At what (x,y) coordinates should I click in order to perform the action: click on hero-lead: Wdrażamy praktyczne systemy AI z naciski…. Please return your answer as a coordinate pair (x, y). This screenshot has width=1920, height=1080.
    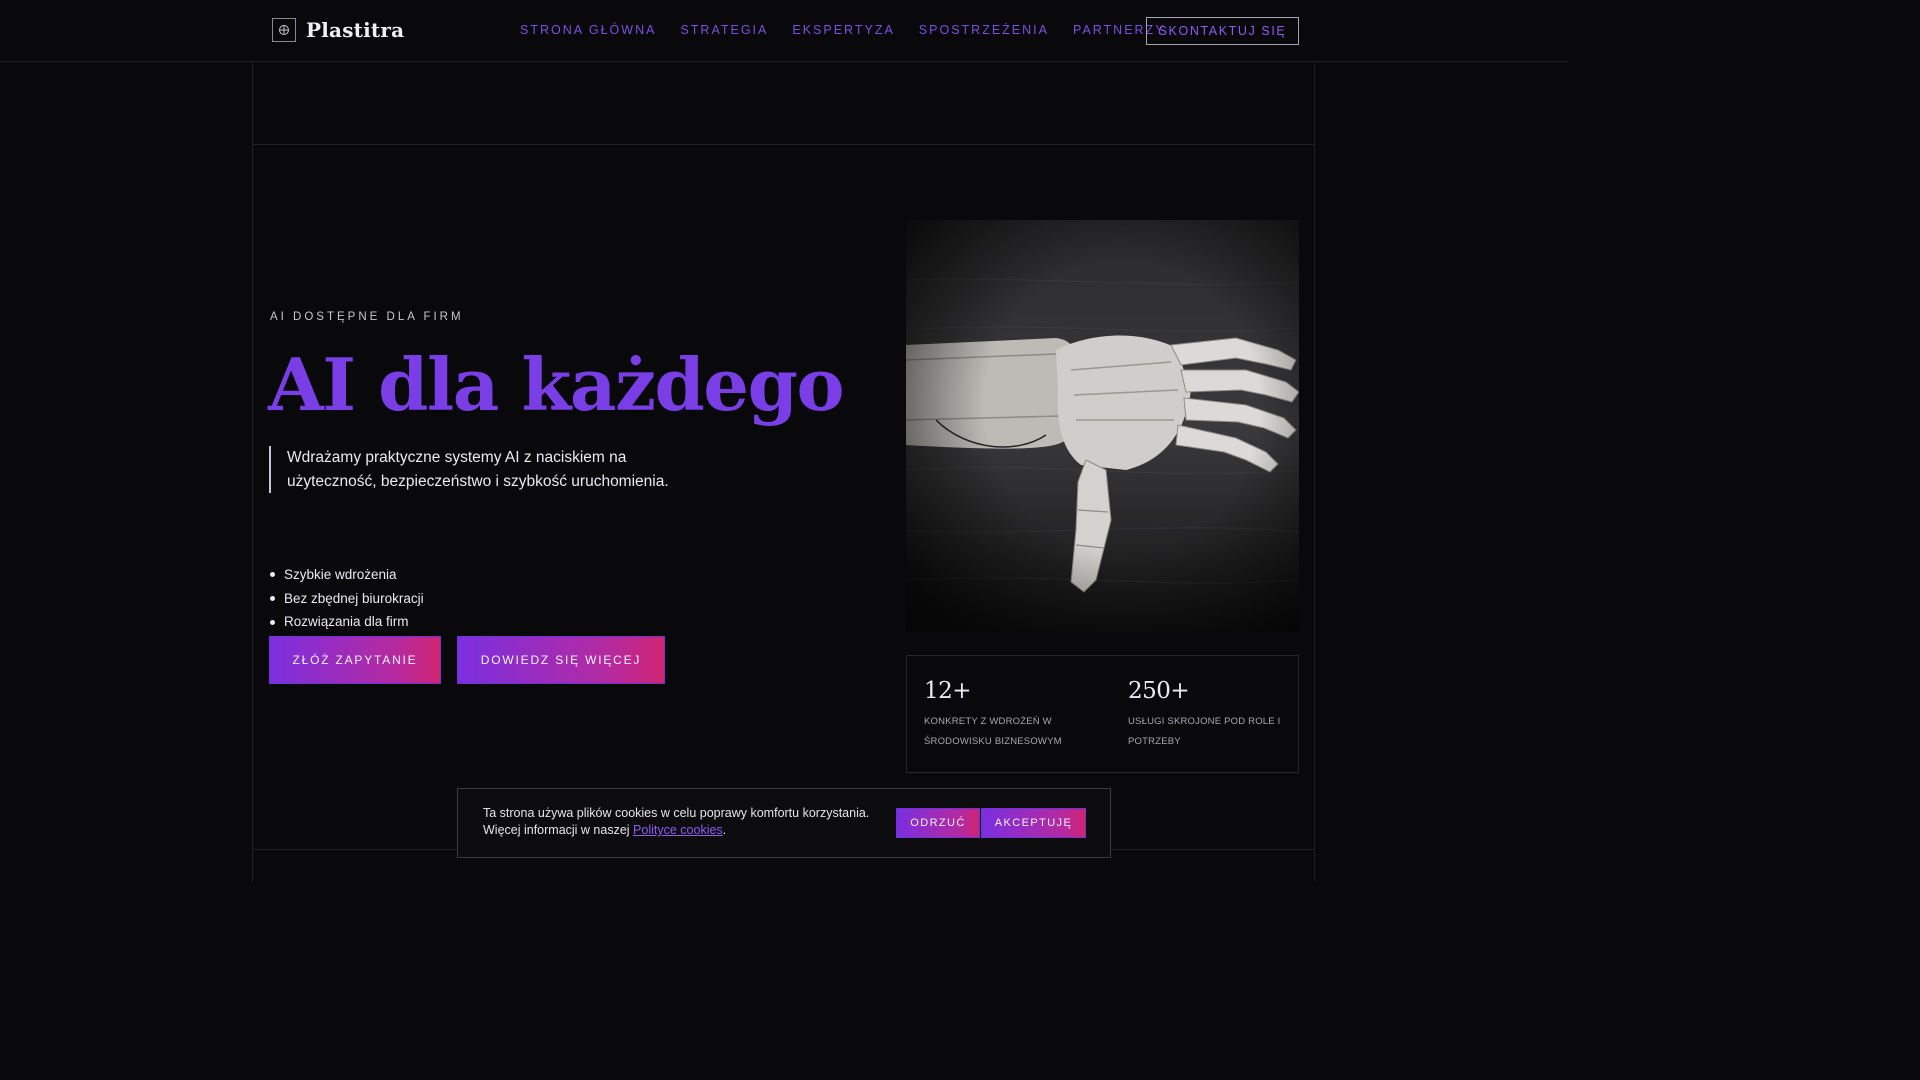
    Looking at the image, I should click on (469, 469).